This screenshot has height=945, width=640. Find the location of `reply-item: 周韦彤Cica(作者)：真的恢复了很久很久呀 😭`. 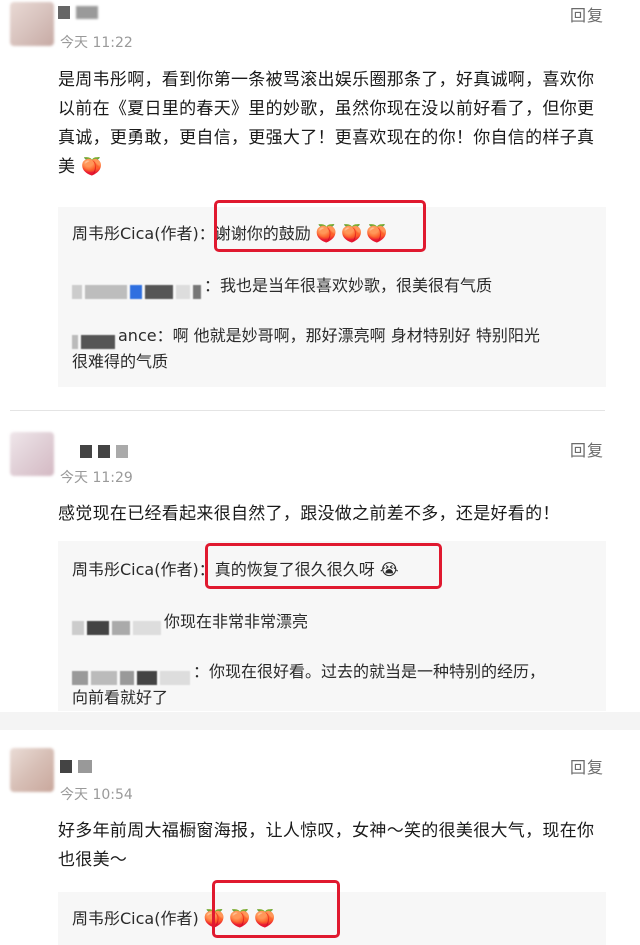

reply-item: 周韦彤Cica(作者)：真的恢复了很久很久呀 😭 is located at coordinates (332, 570).